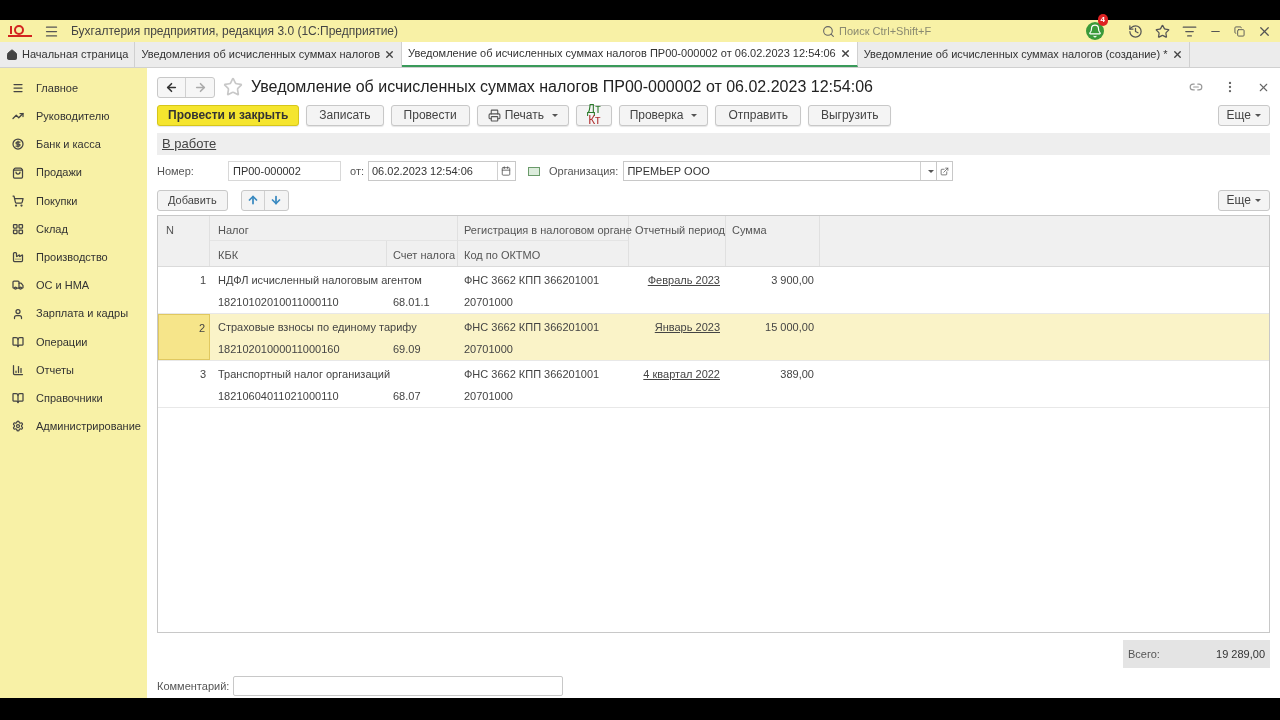 This screenshot has height=720, width=1280. I want to click on tab-label: Уведомление об исчисленных суммах налогов (создание) *, so click(1015, 55).